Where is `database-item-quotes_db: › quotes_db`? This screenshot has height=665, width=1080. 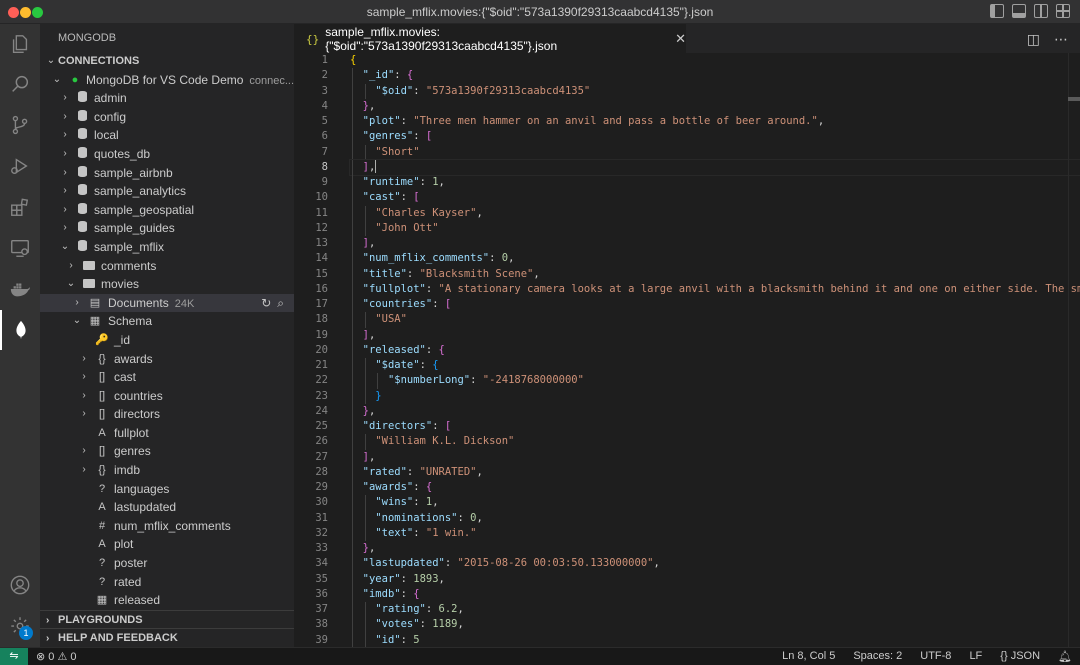 database-item-quotes_db: › quotes_db is located at coordinates (167, 154).